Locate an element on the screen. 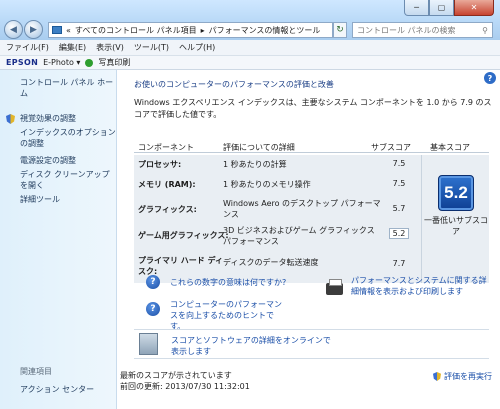 The height and width of the screenshot is (409, 500). search-input: コントロール パネルの検索 ⚲ is located at coordinates (422, 30).